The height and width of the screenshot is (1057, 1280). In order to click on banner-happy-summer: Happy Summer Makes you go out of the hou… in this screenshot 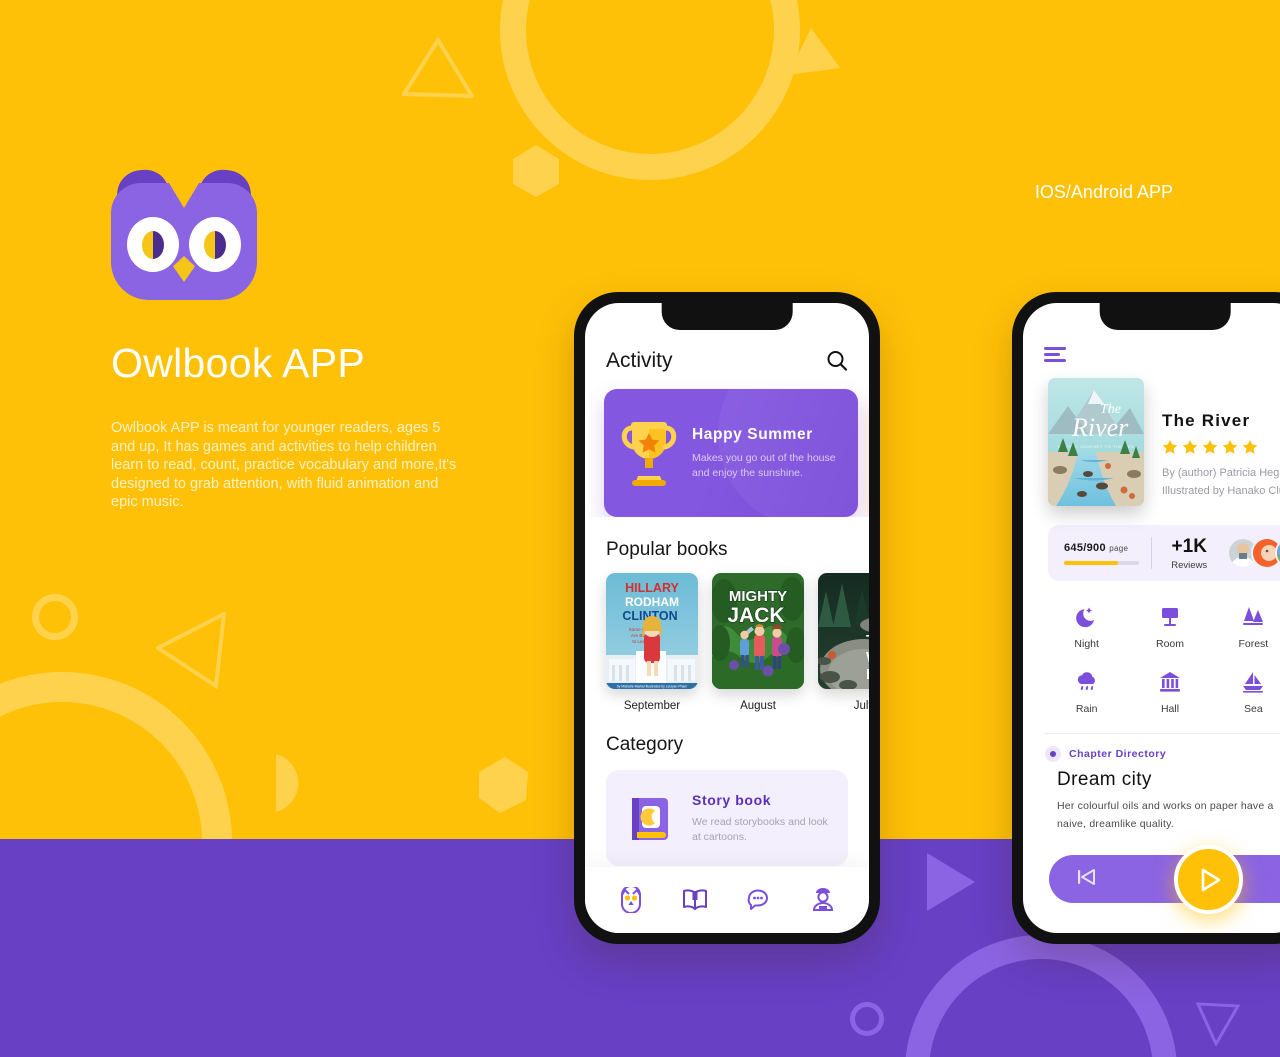, I will do `click(731, 453)`.